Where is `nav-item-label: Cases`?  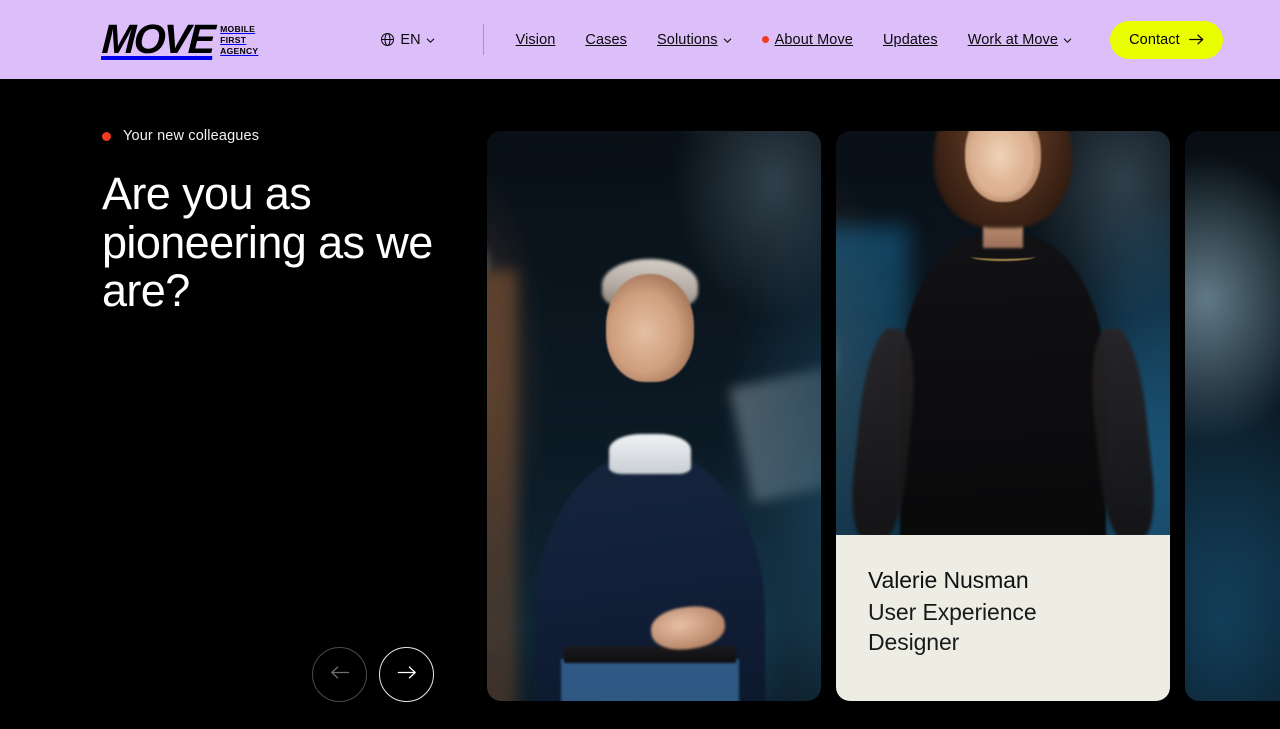
nav-item-label: Cases is located at coordinates (606, 39).